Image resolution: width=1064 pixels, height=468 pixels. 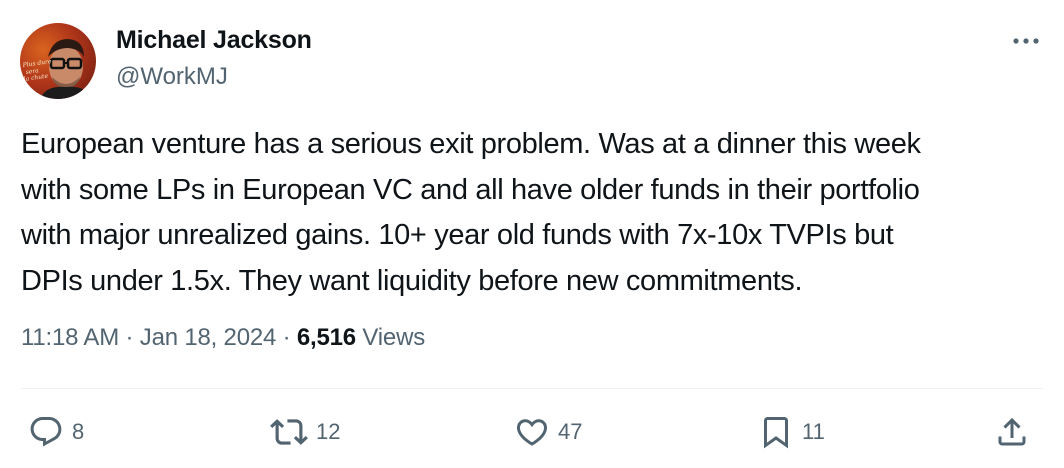 I want to click on like-button: 47, so click(x=548, y=432).